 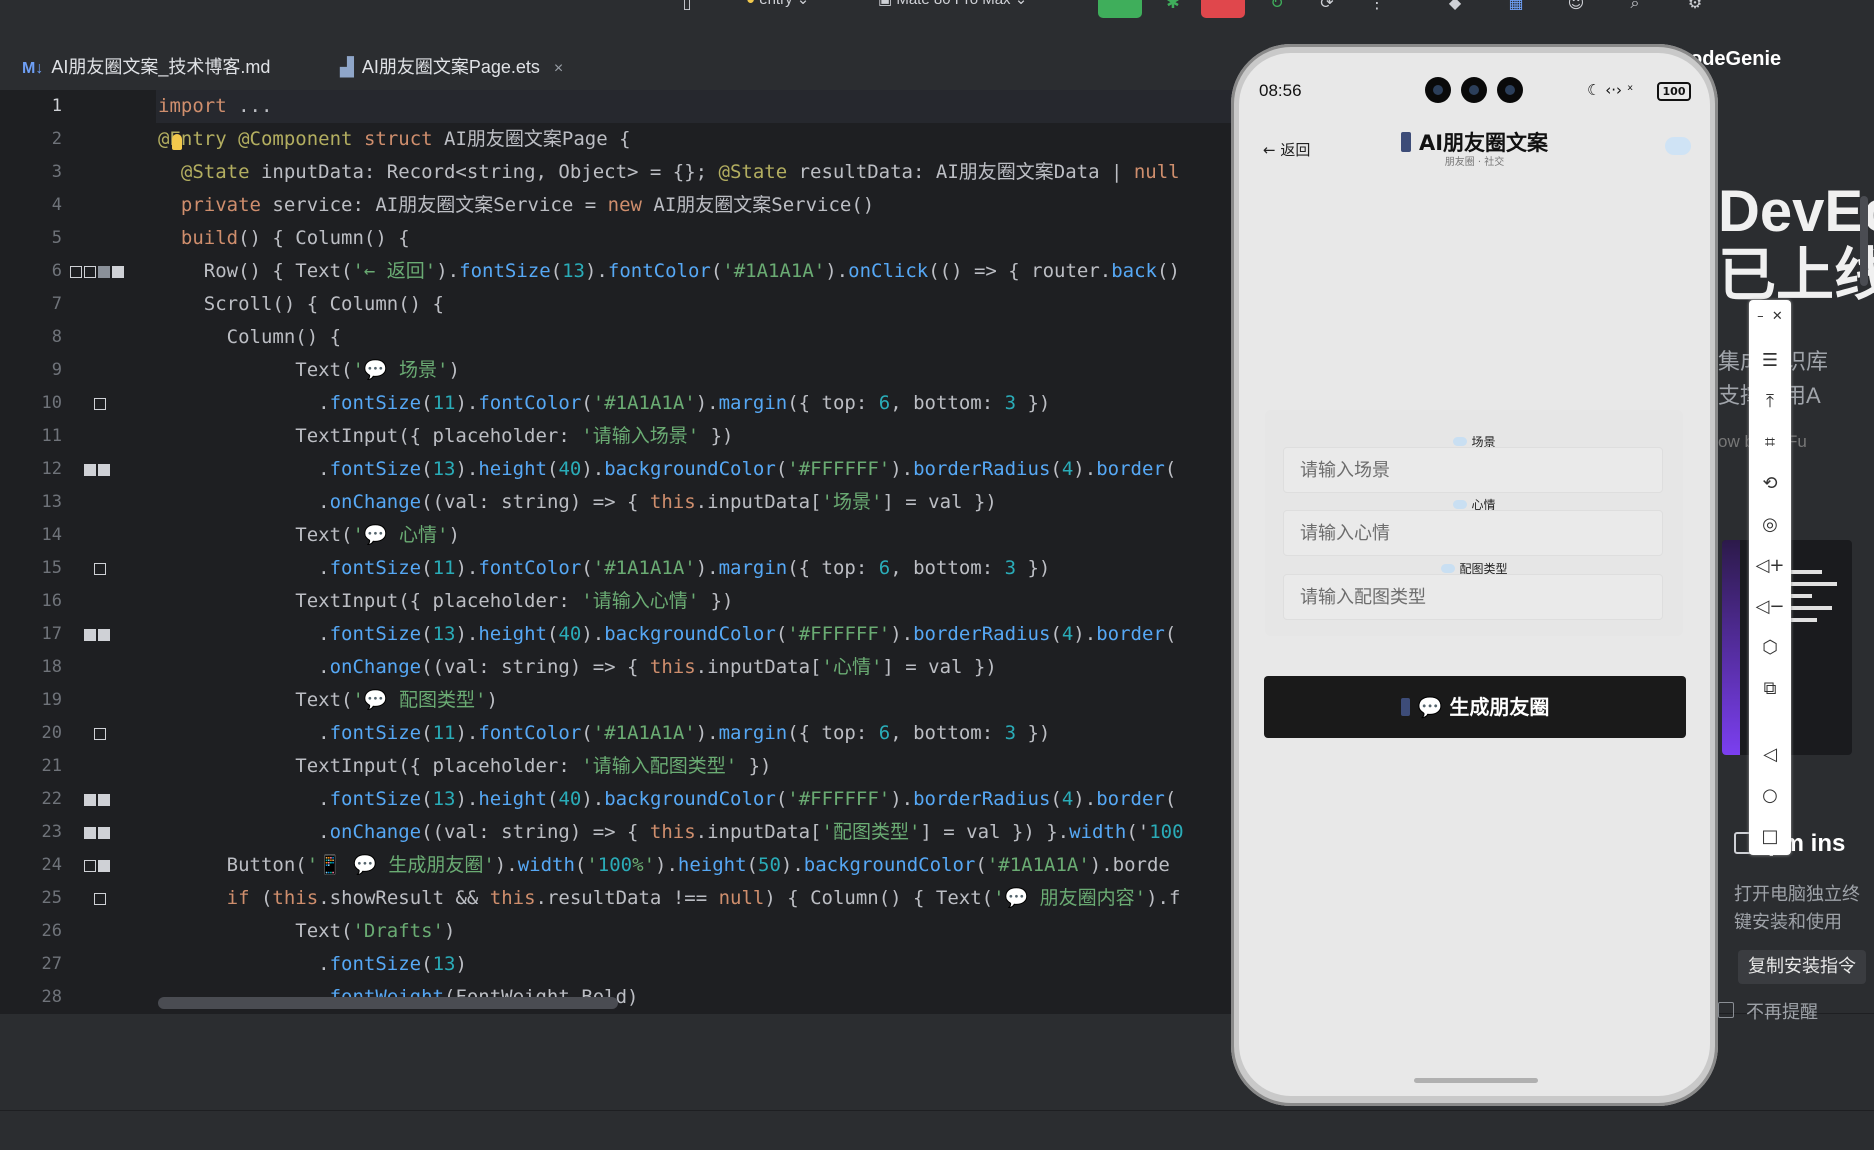 I want to click on line-number: 27, so click(x=51, y=964).